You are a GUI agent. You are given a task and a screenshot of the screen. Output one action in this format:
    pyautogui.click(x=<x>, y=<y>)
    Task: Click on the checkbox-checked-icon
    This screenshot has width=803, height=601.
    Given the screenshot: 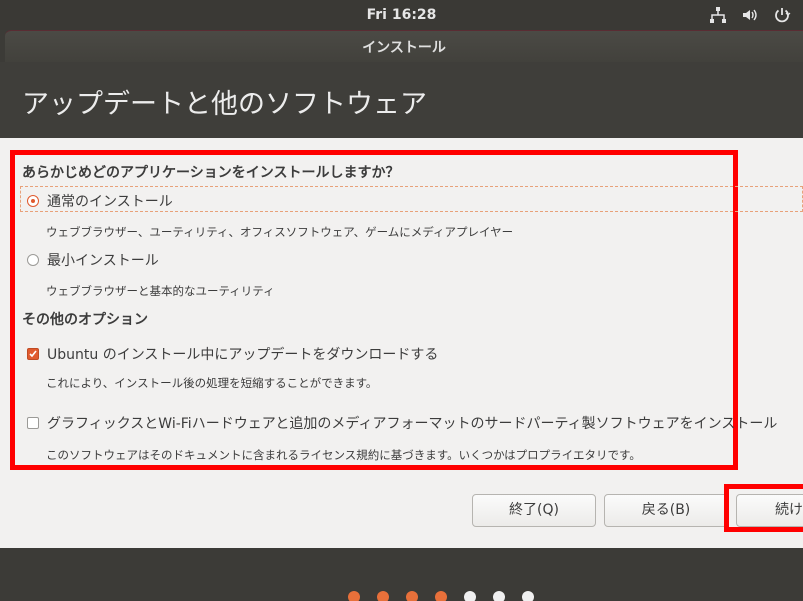 What is the action you would take?
    pyautogui.click(x=33, y=354)
    